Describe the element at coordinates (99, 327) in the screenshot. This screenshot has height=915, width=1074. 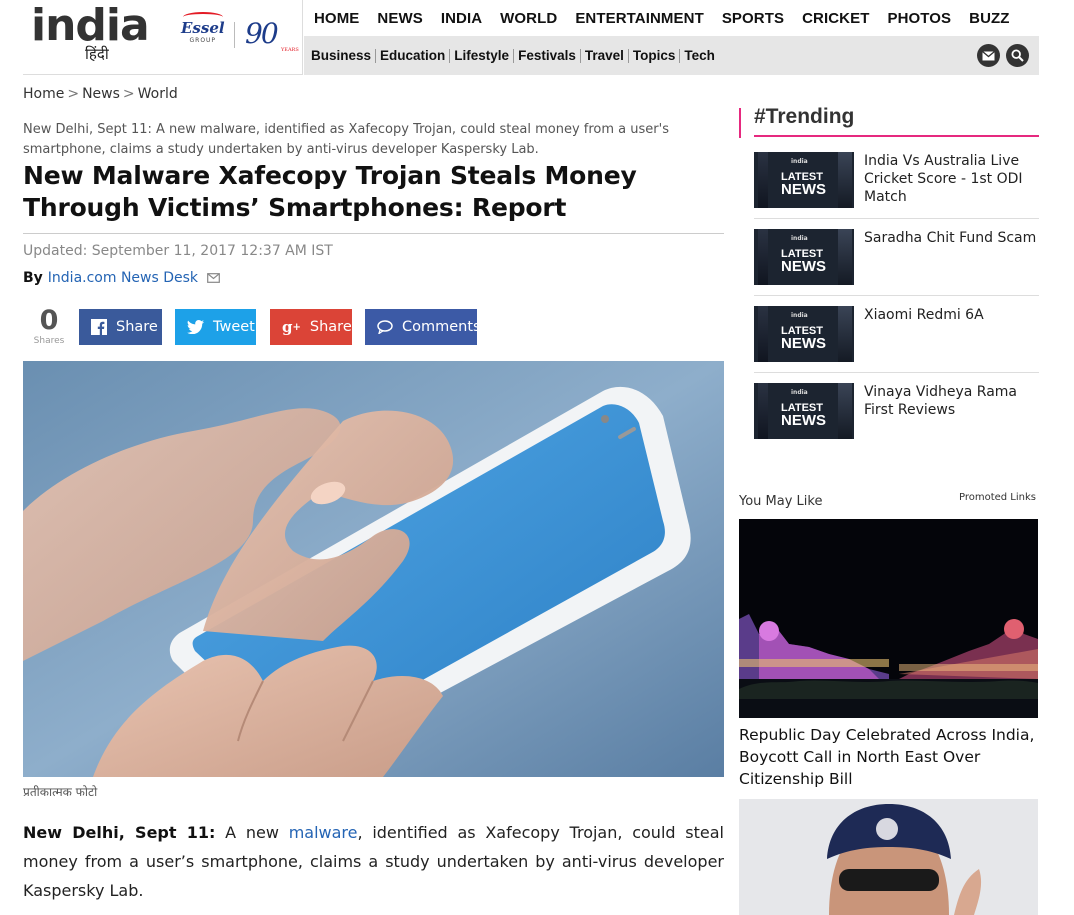
I see `facebook-icon` at that location.